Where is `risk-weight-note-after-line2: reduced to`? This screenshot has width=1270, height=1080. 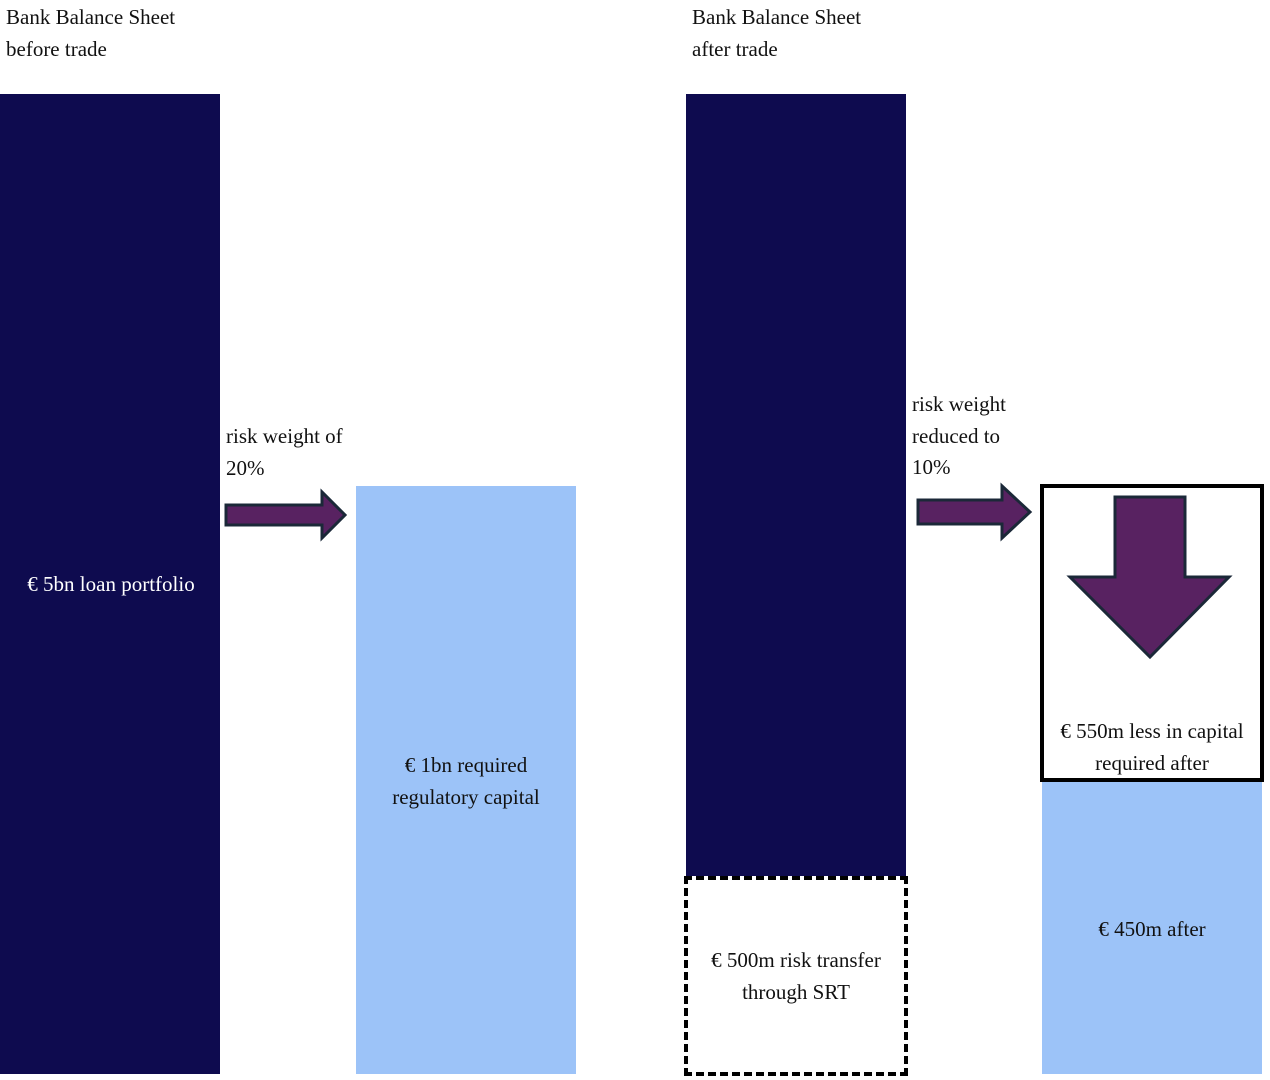
risk-weight-note-after-line2: reduced to is located at coordinates (956, 435).